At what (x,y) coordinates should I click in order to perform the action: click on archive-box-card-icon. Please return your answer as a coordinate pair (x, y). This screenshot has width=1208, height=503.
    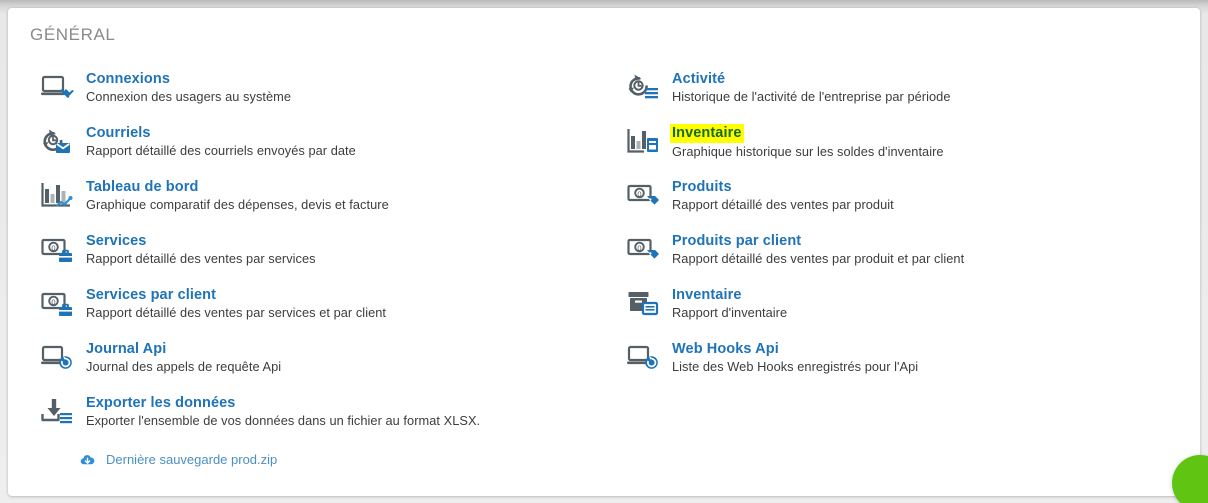
    Looking at the image, I should click on (643, 304).